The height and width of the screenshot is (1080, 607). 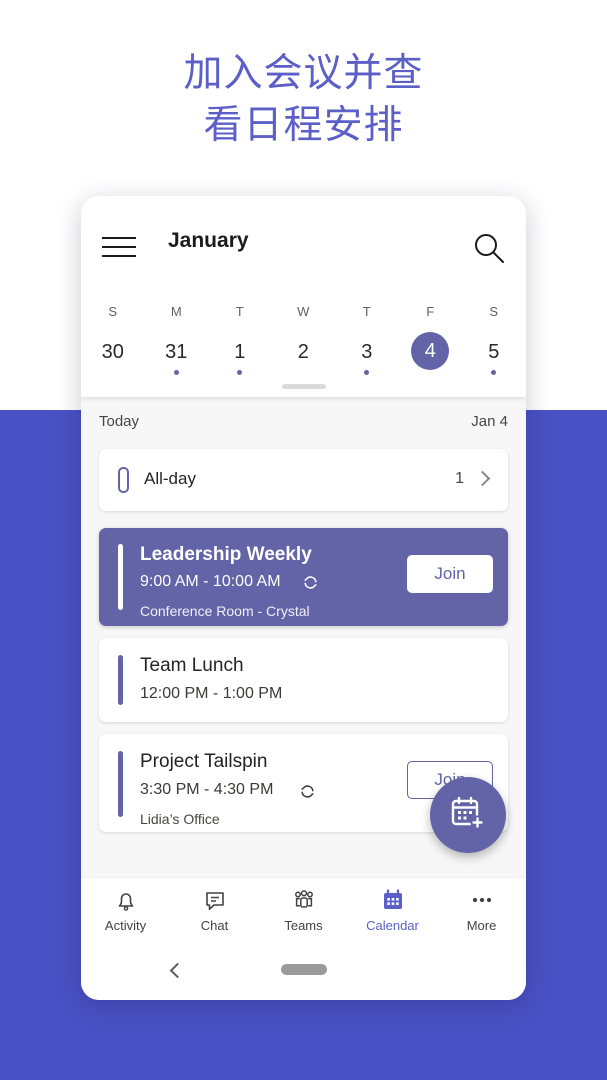 I want to click on nav-label: More, so click(x=481, y=925).